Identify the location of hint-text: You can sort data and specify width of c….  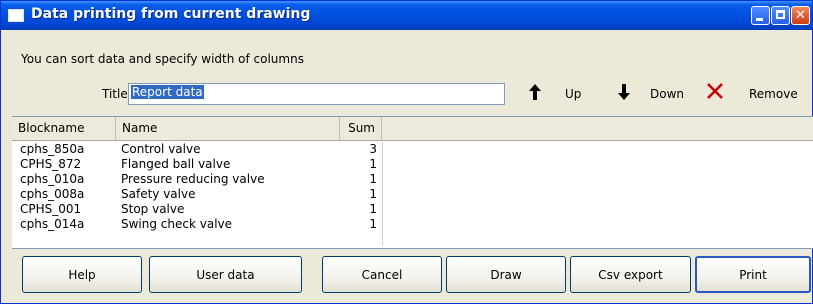
(162, 59).